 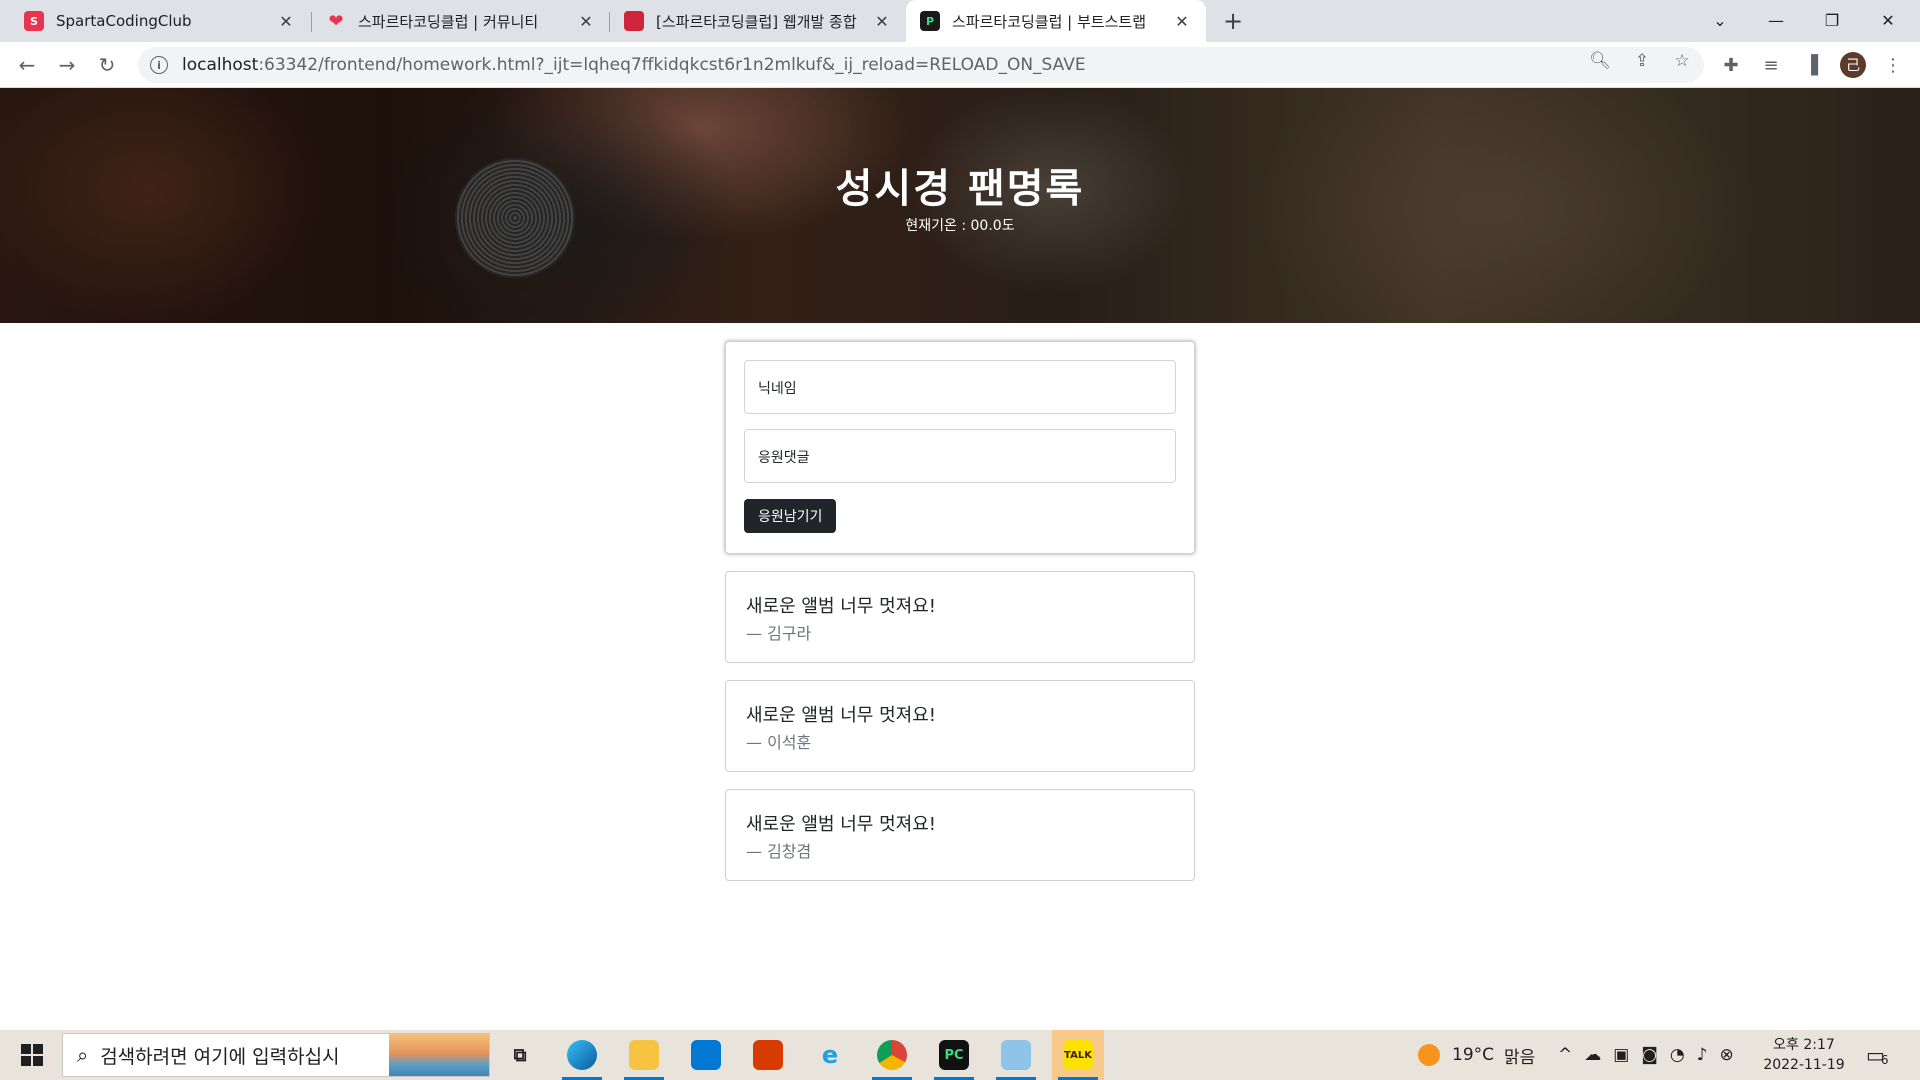 I want to click on chrome-icon, so click(x=892, y=1055).